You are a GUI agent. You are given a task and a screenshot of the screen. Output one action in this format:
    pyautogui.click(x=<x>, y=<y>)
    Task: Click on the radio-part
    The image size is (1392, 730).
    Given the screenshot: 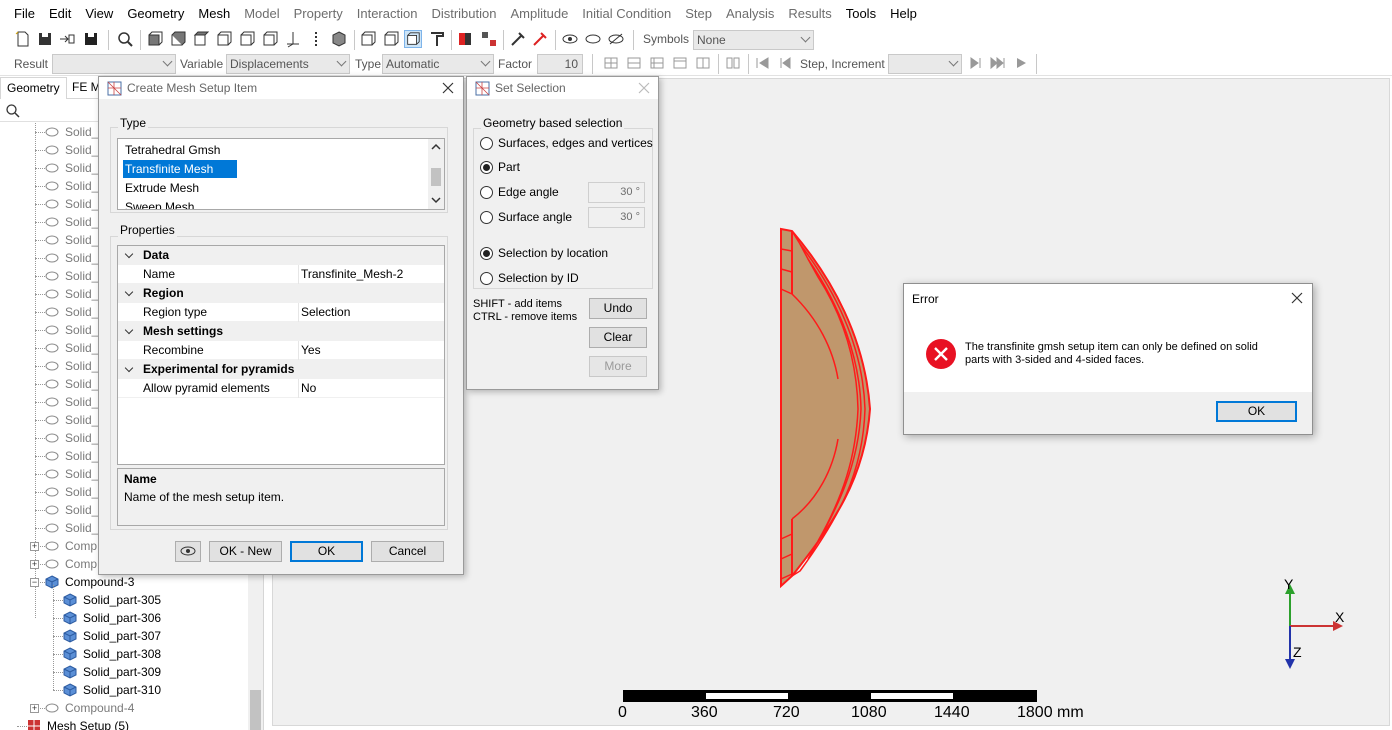 What is the action you would take?
    pyautogui.click(x=486, y=167)
    